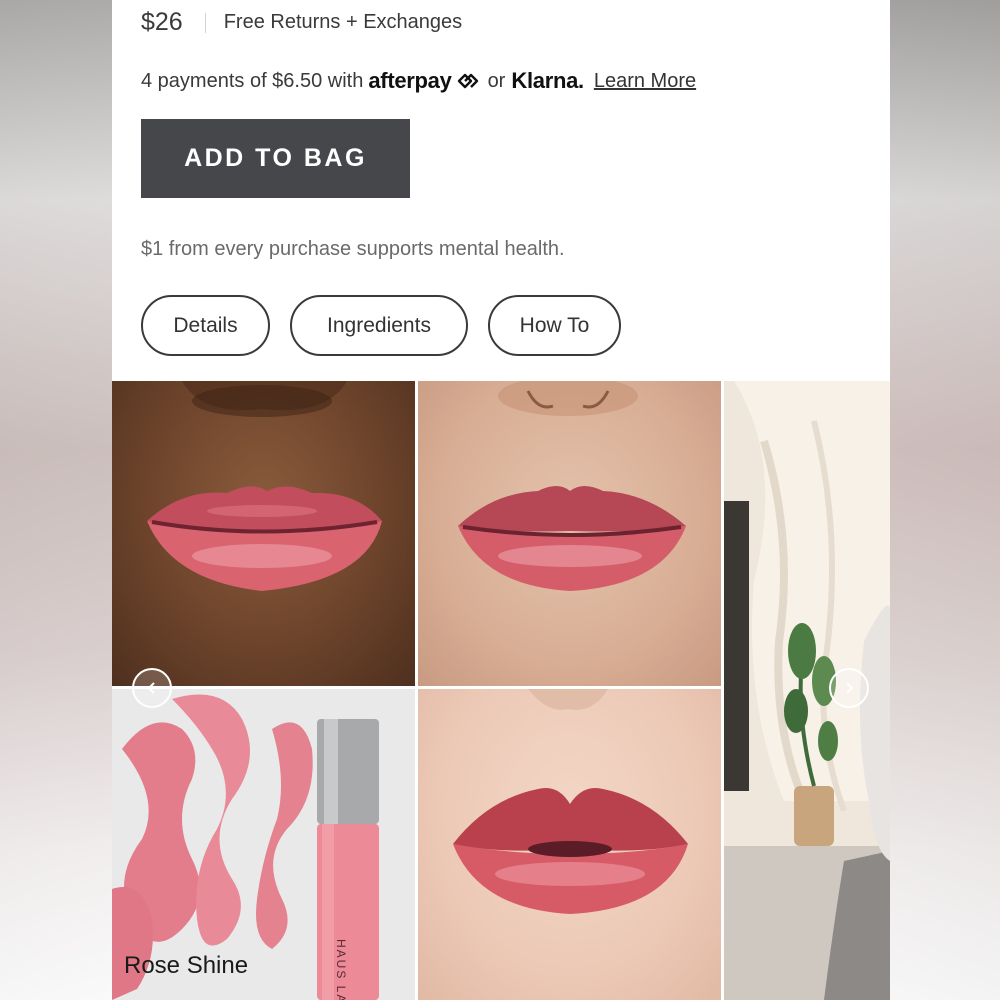  I want to click on returns-text: Free Returns + Exchanges, so click(343, 22).